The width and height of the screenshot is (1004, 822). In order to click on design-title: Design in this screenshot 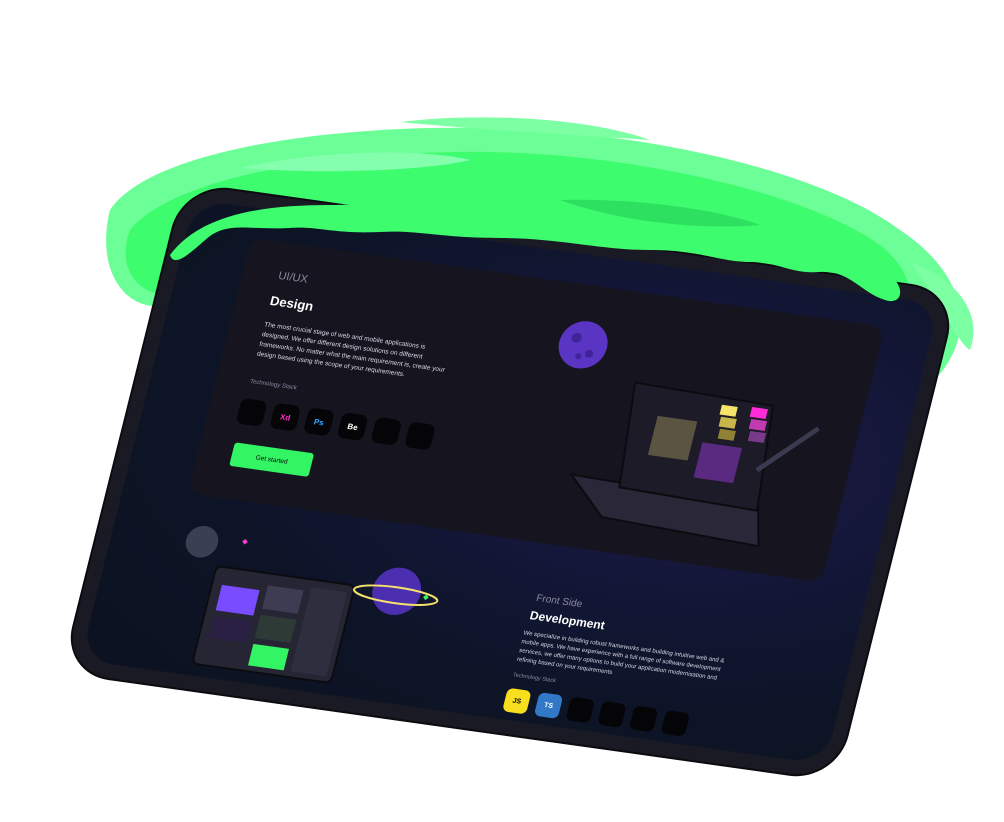, I will do `click(292, 303)`.